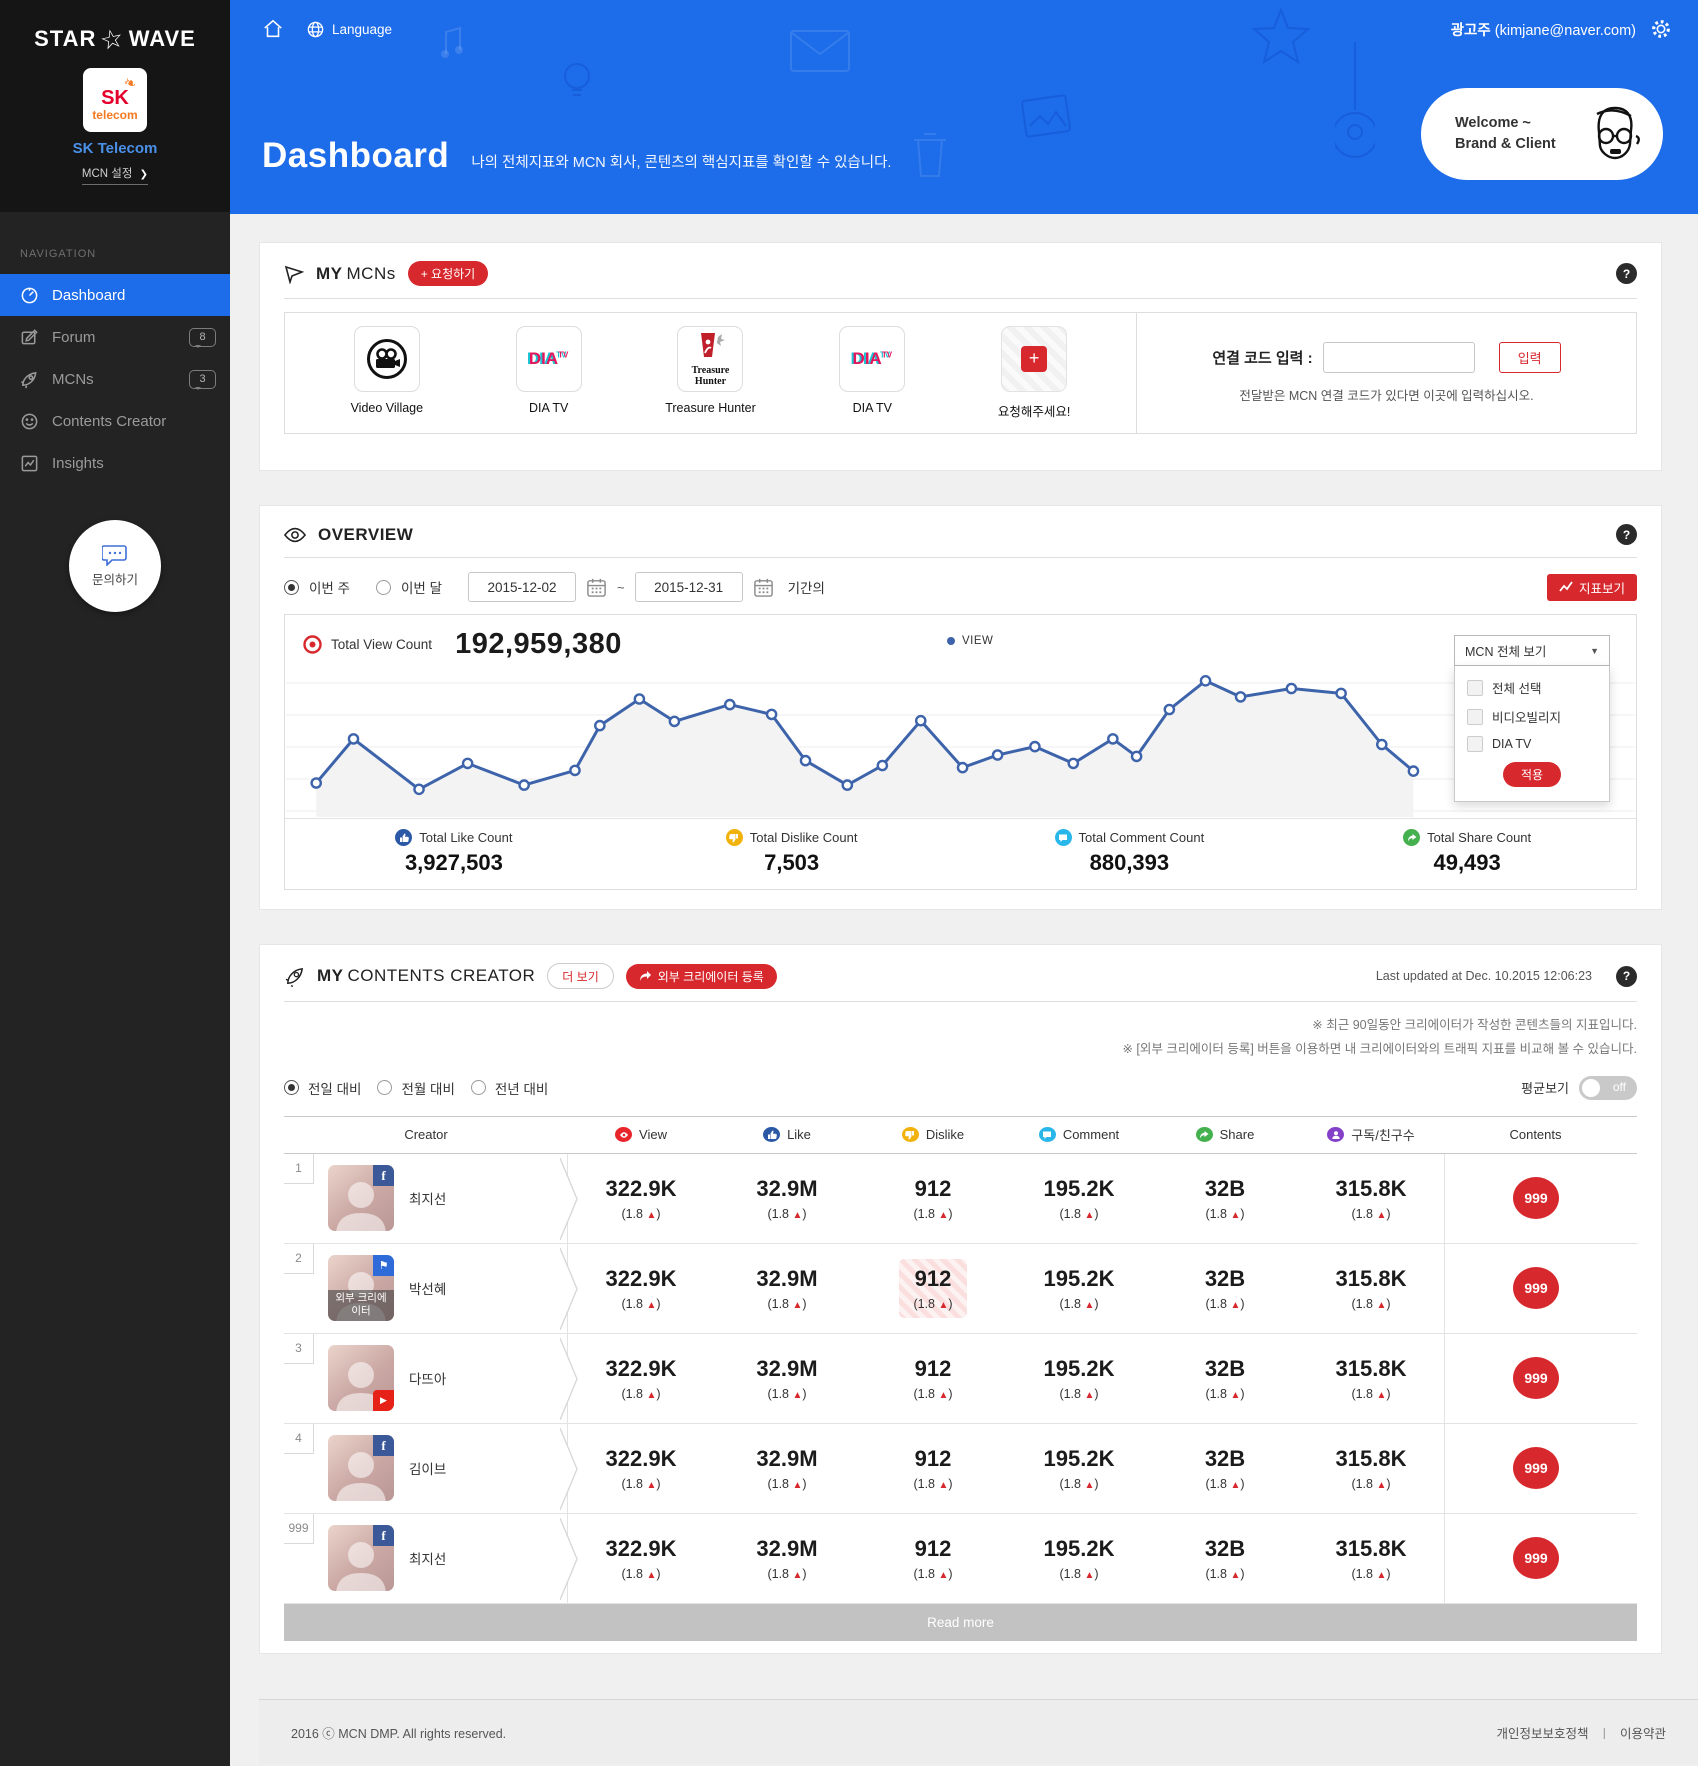 This screenshot has width=1698, height=1766. What do you see at coordinates (787, 1134) in the screenshot?
I see `column-header-like: Like` at bounding box center [787, 1134].